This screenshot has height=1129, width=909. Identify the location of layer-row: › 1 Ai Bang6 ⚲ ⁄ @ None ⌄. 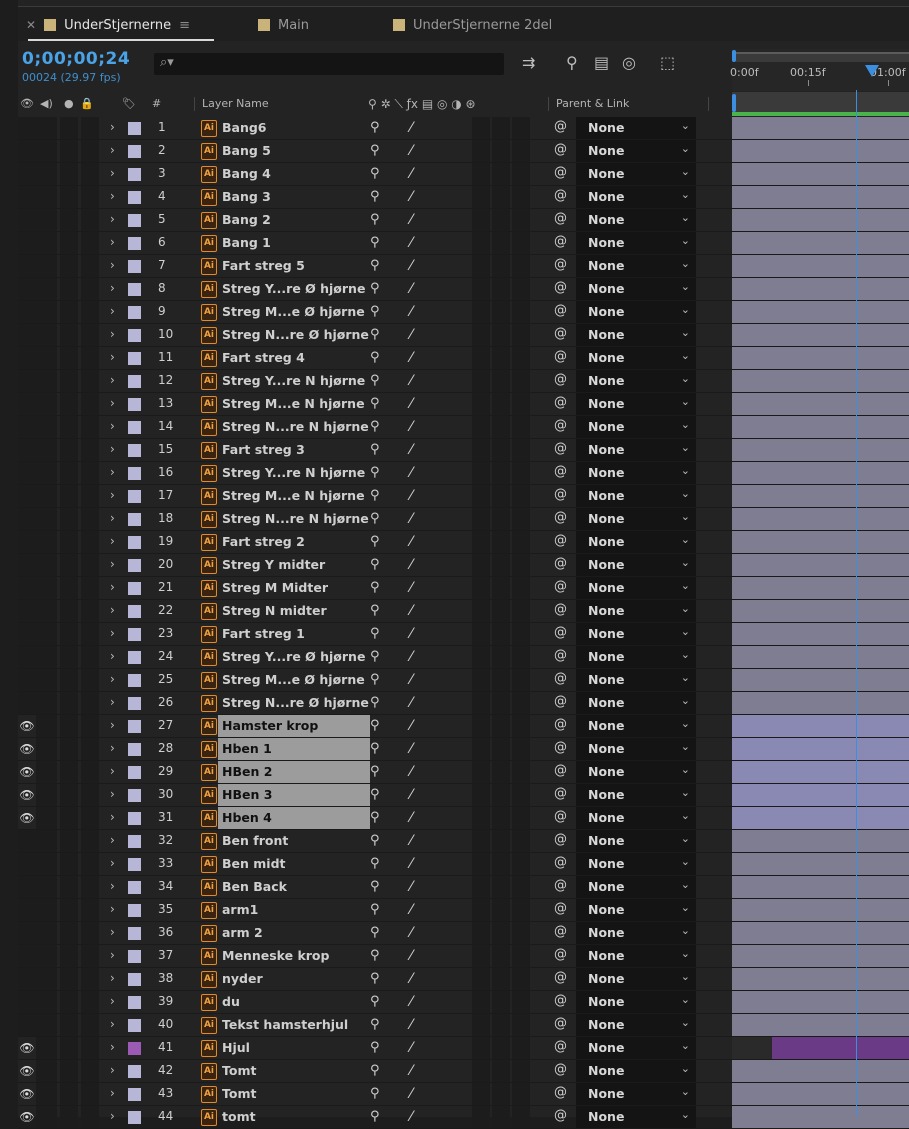
(463, 128).